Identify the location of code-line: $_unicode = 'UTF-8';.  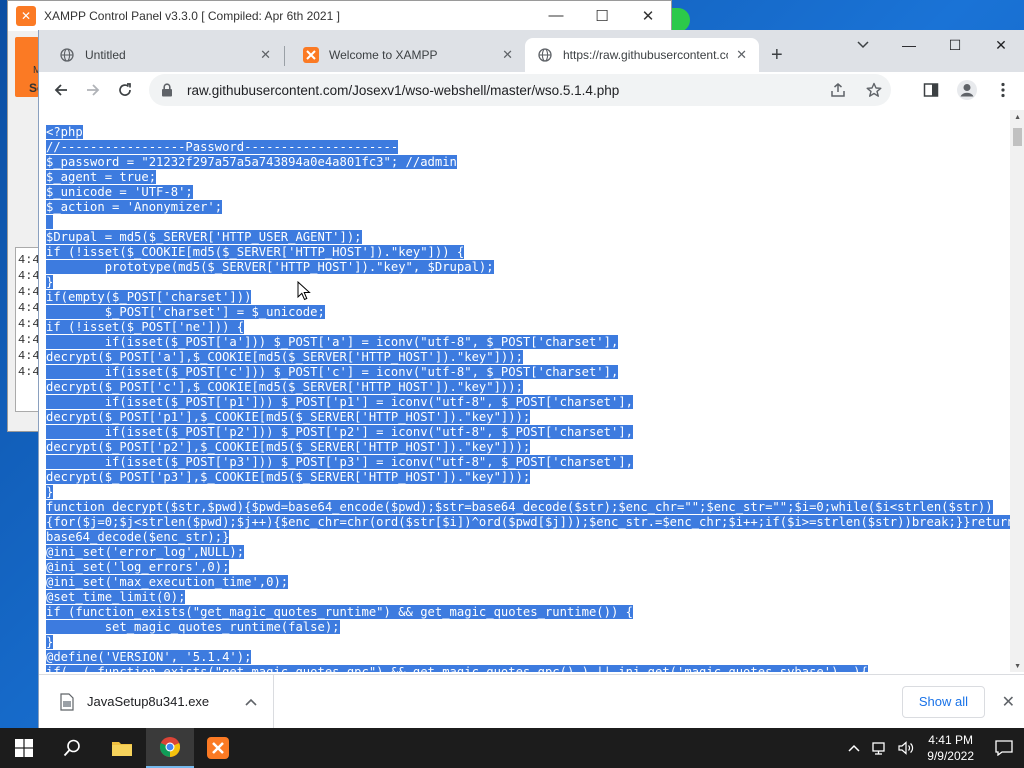
(527, 192).